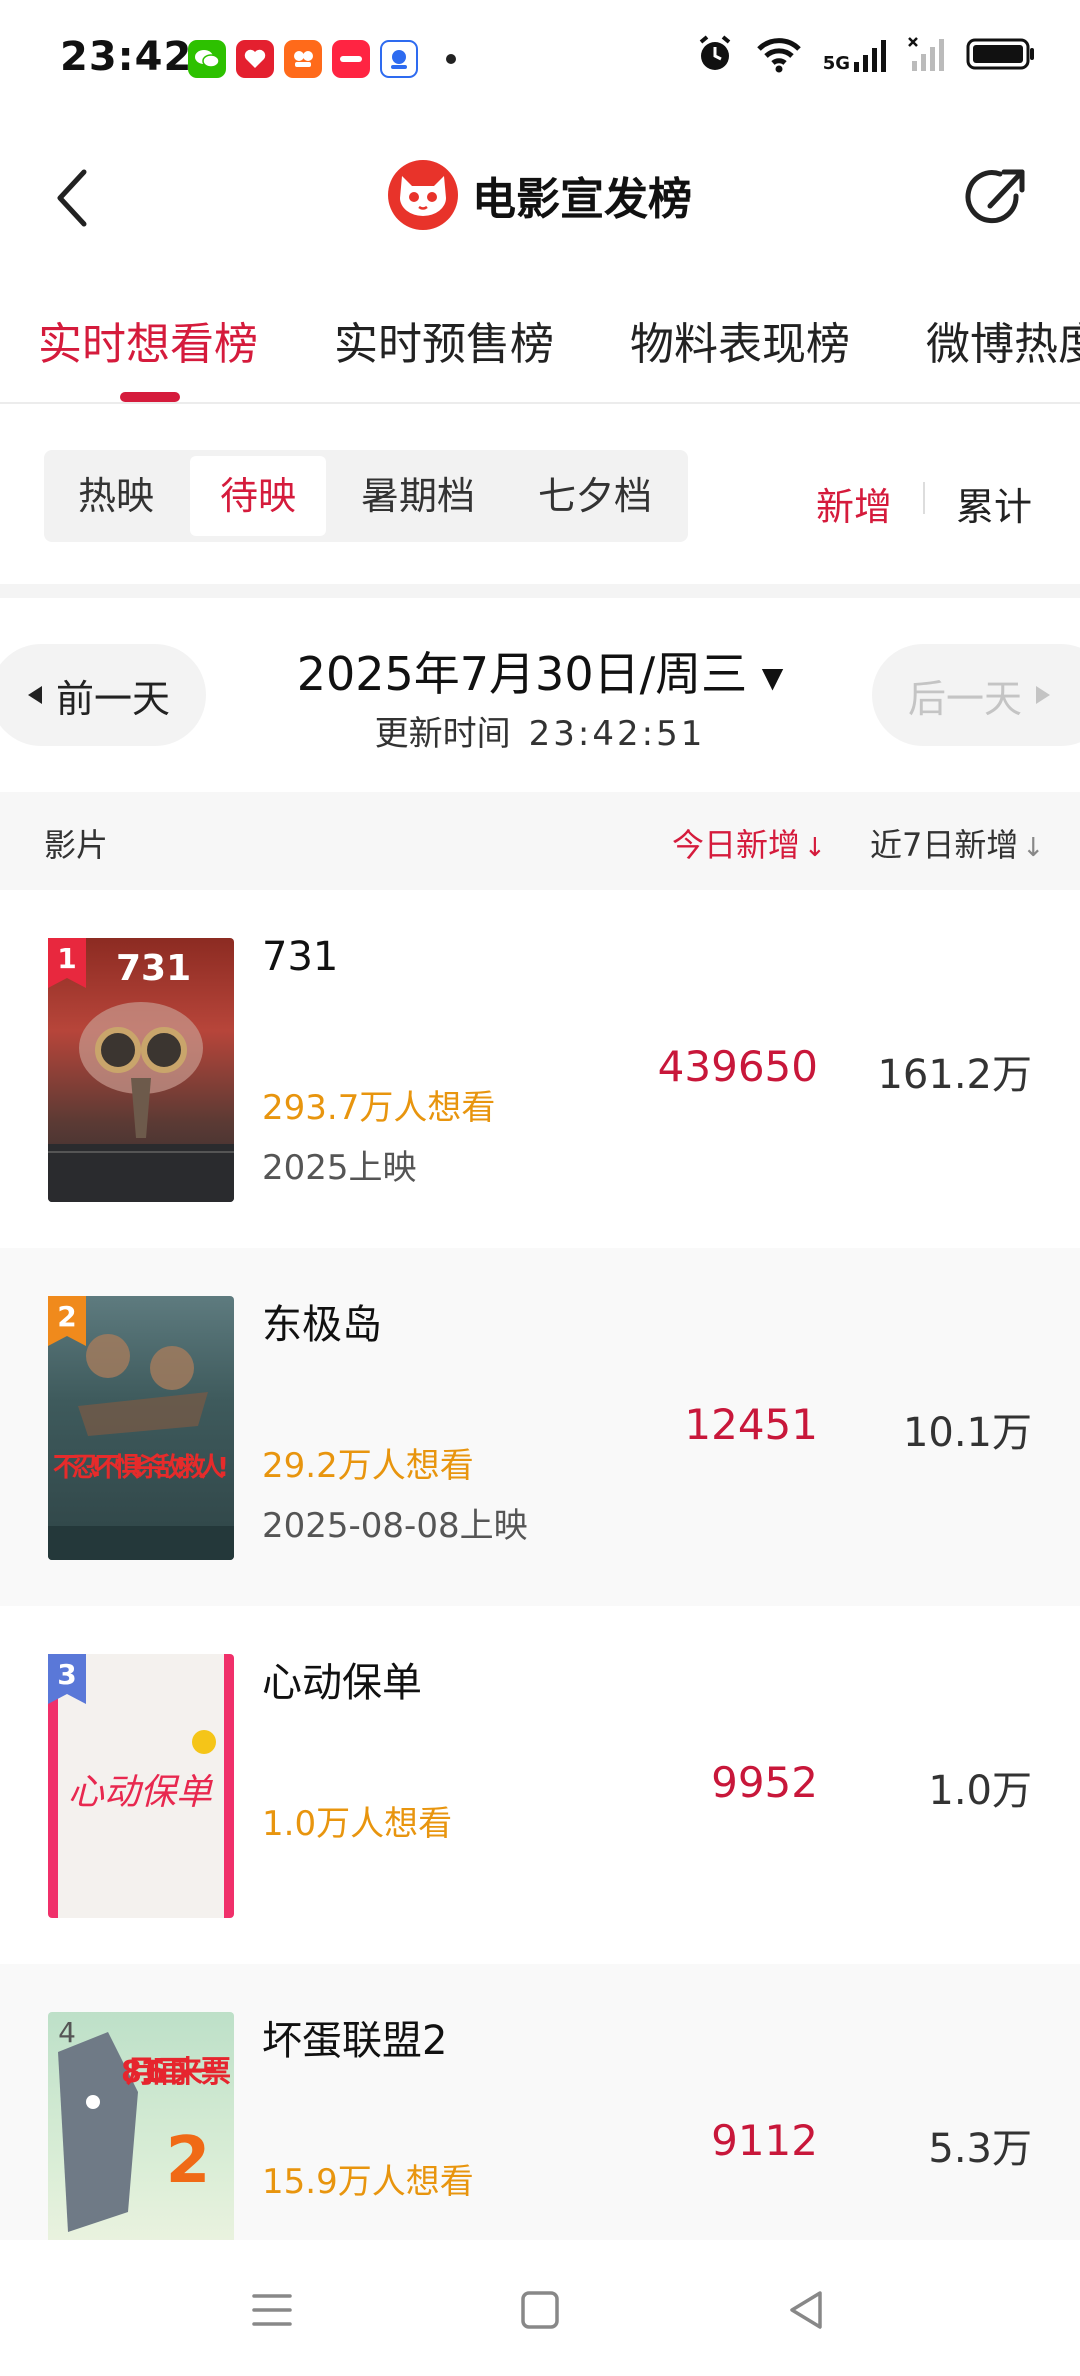  What do you see at coordinates (339, 1168) in the screenshot?
I see `release-info: 2025上映` at bounding box center [339, 1168].